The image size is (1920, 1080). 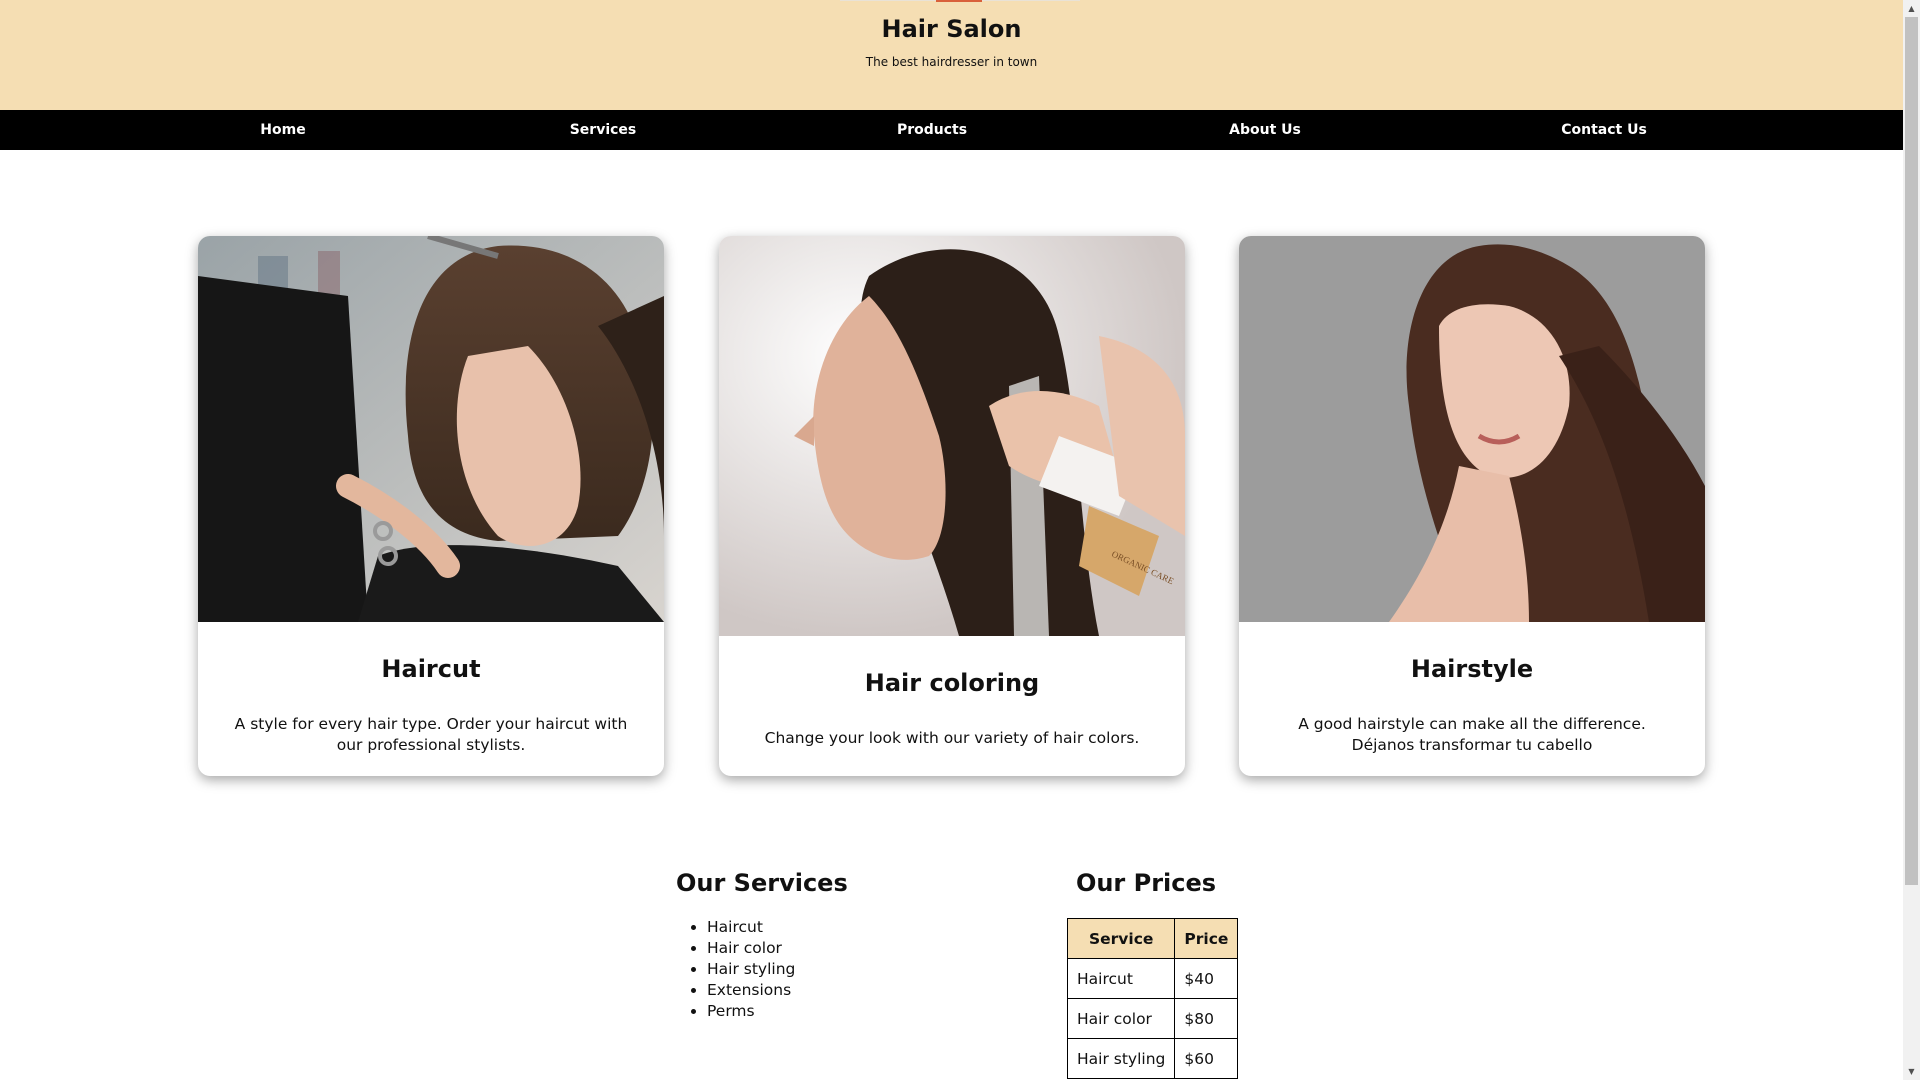 What do you see at coordinates (1206, 1018) in the screenshot?
I see `price-cell: $80` at bounding box center [1206, 1018].